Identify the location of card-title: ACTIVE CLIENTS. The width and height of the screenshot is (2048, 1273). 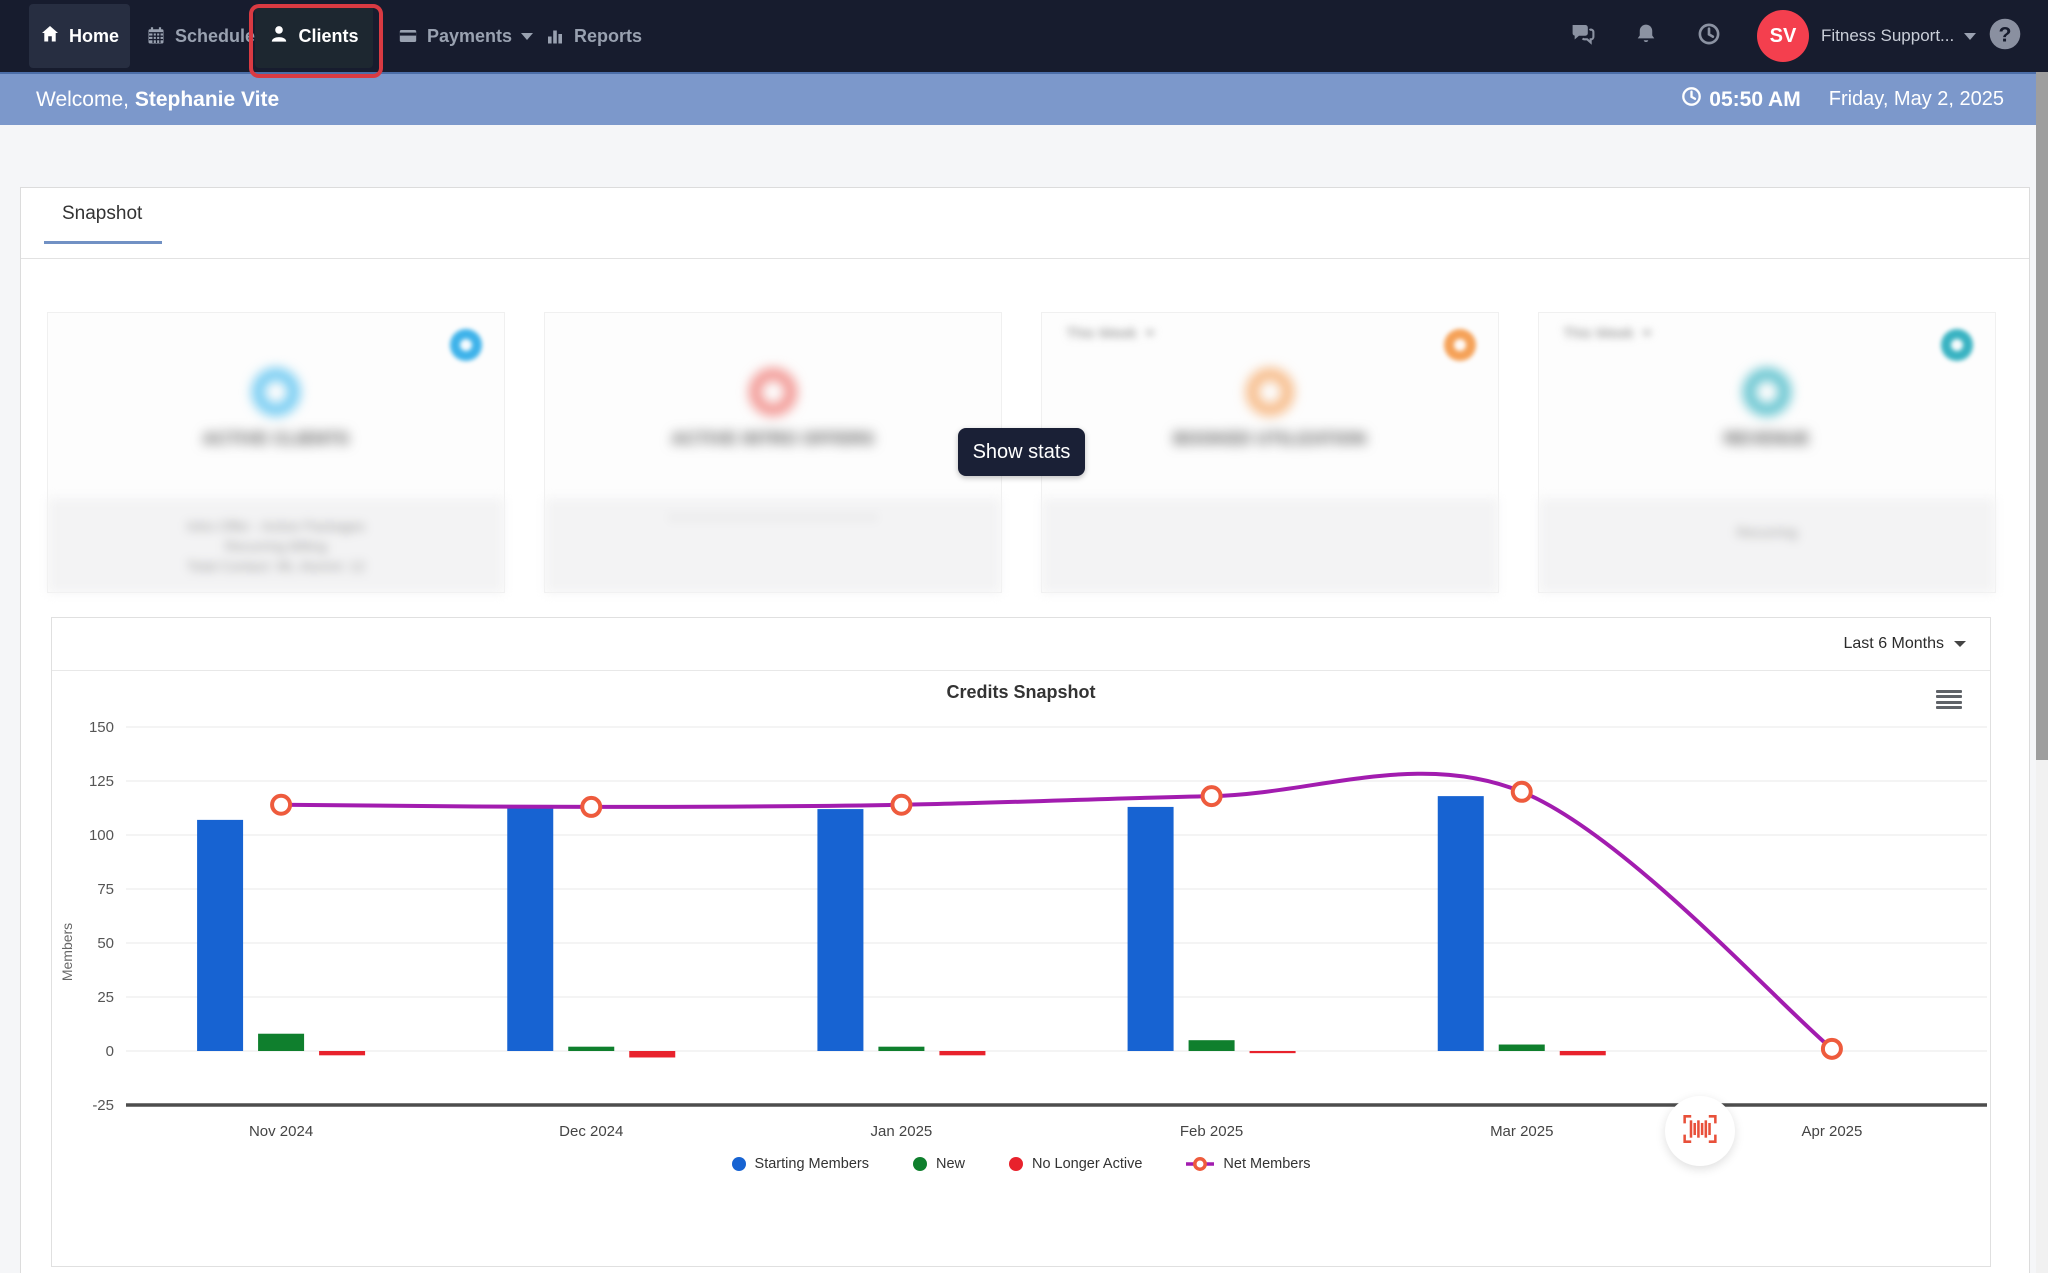
(276, 438).